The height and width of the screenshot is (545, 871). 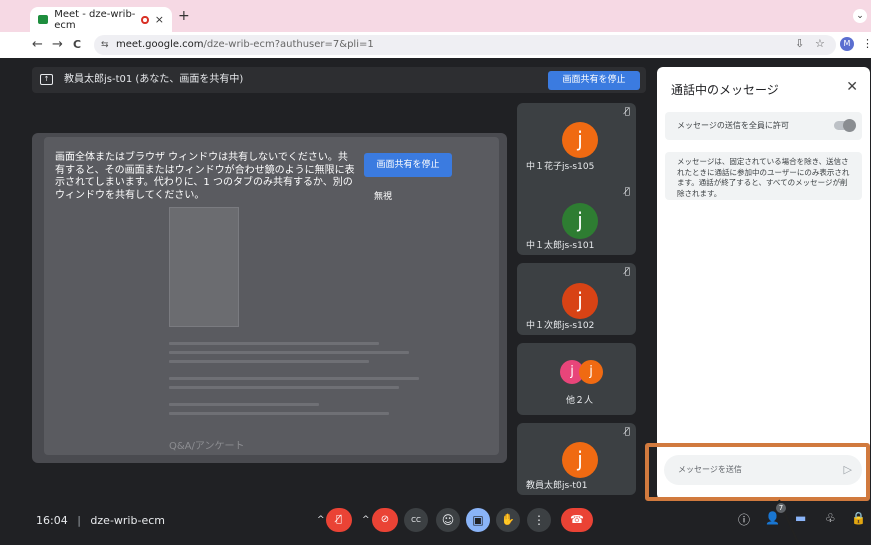 I want to click on new-tab-button: +, so click(x=184, y=16).